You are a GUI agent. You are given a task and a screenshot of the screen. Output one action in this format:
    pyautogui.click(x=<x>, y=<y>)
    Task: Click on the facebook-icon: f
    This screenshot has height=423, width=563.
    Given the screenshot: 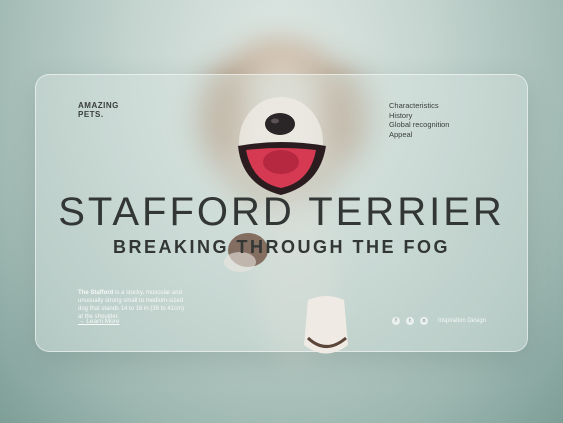 What is the action you would take?
    pyautogui.click(x=396, y=321)
    